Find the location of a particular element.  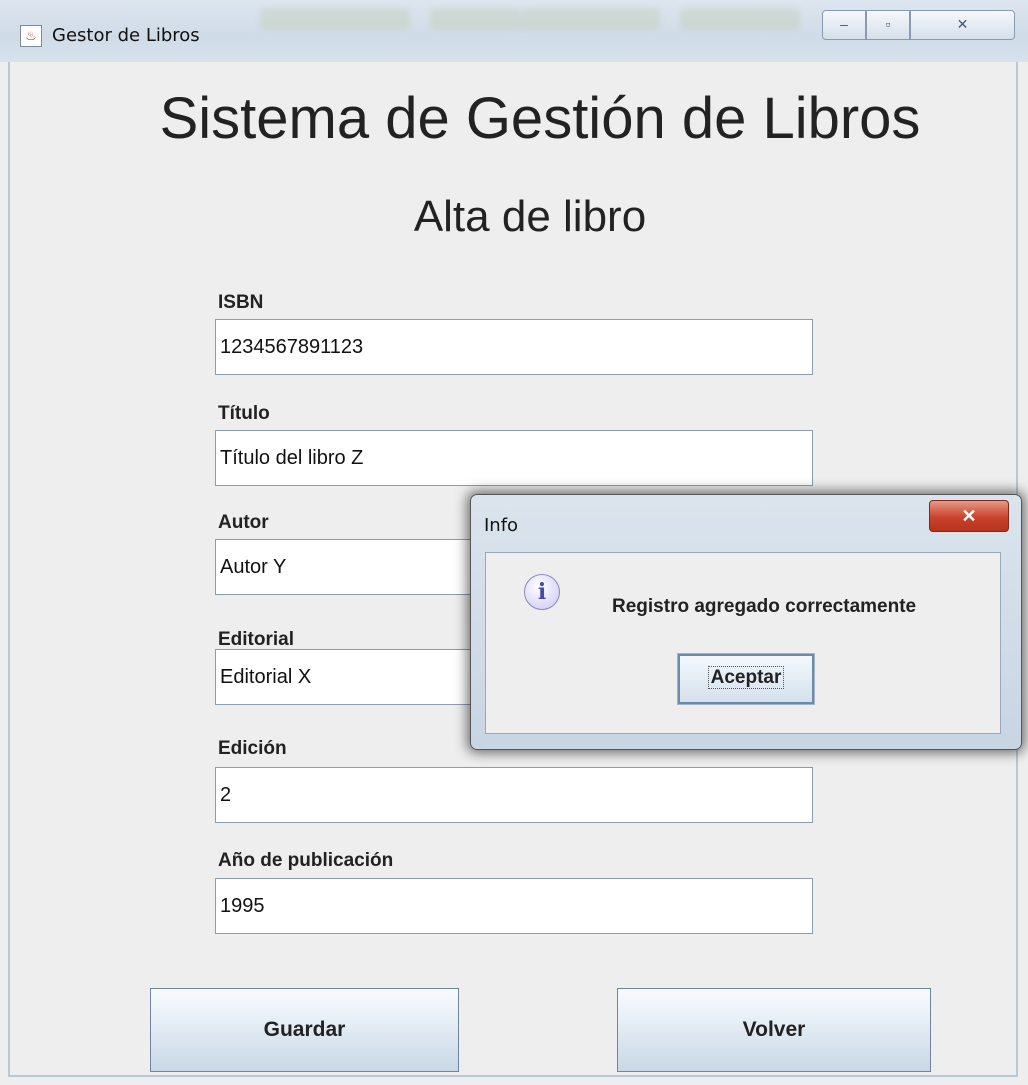

window-title: Gestor de Libros is located at coordinates (126, 35).